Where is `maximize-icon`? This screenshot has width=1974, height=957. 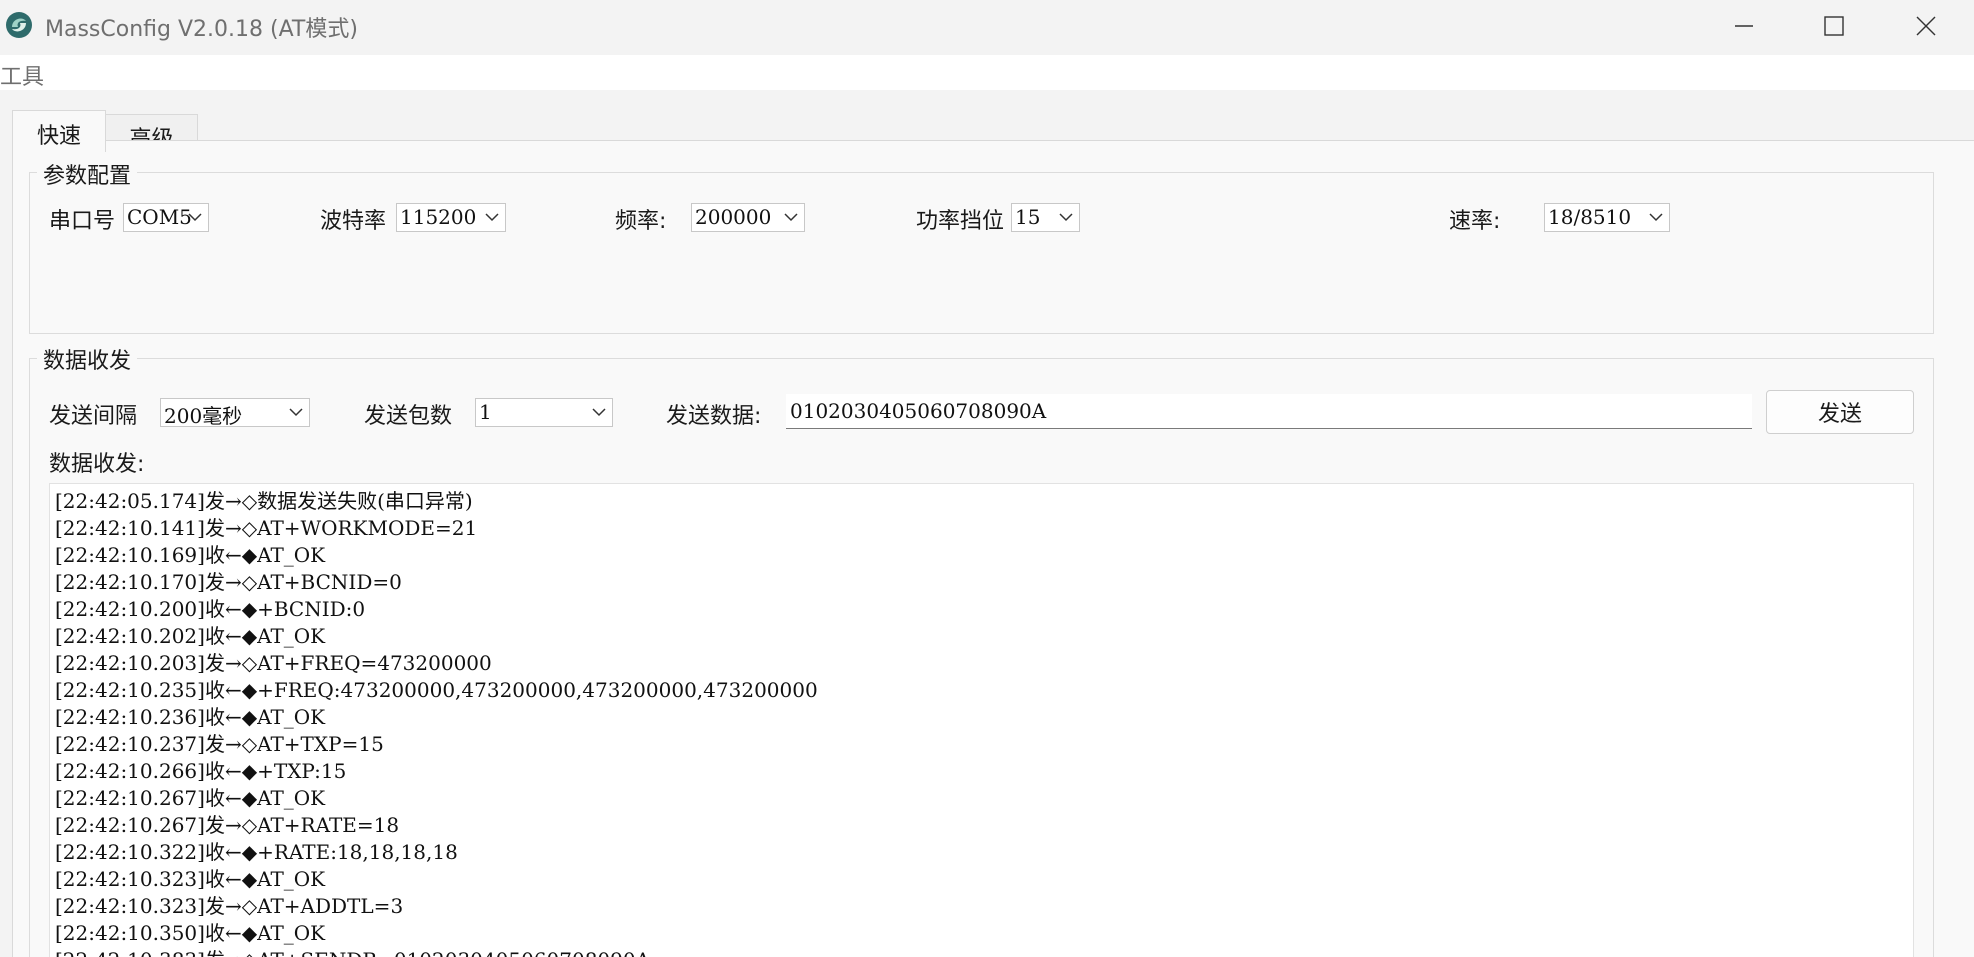
maximize-icon is located at coordinates (1834, 26).